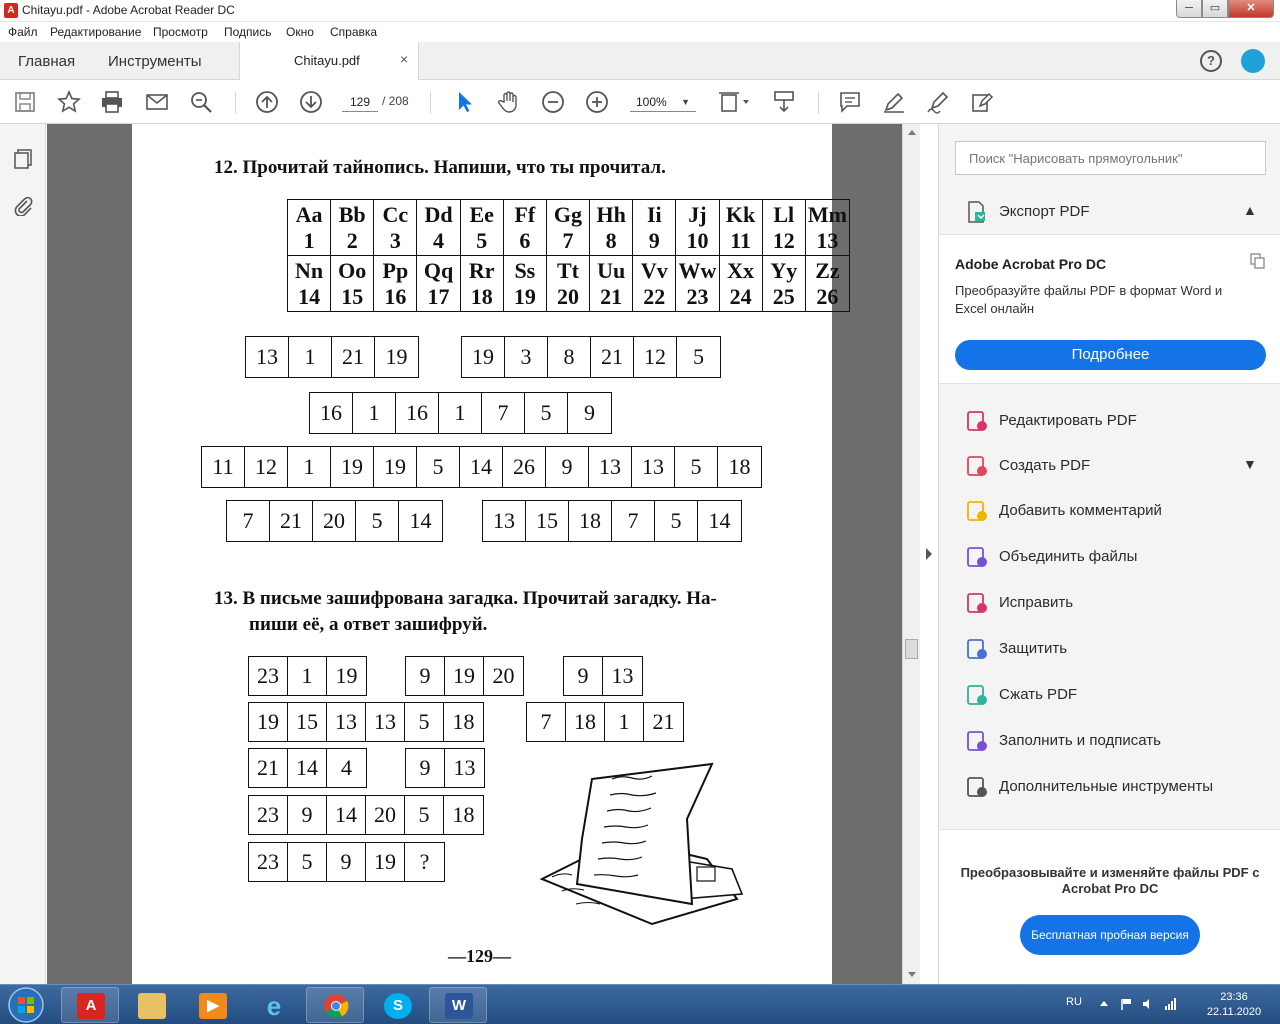 This screenshot has width=1280, height=1024. What do you see at coordinates (1068, 420) in the screenshot?
I see `tool-label: Редактировать PDF` at bounding box center [1068, 420].